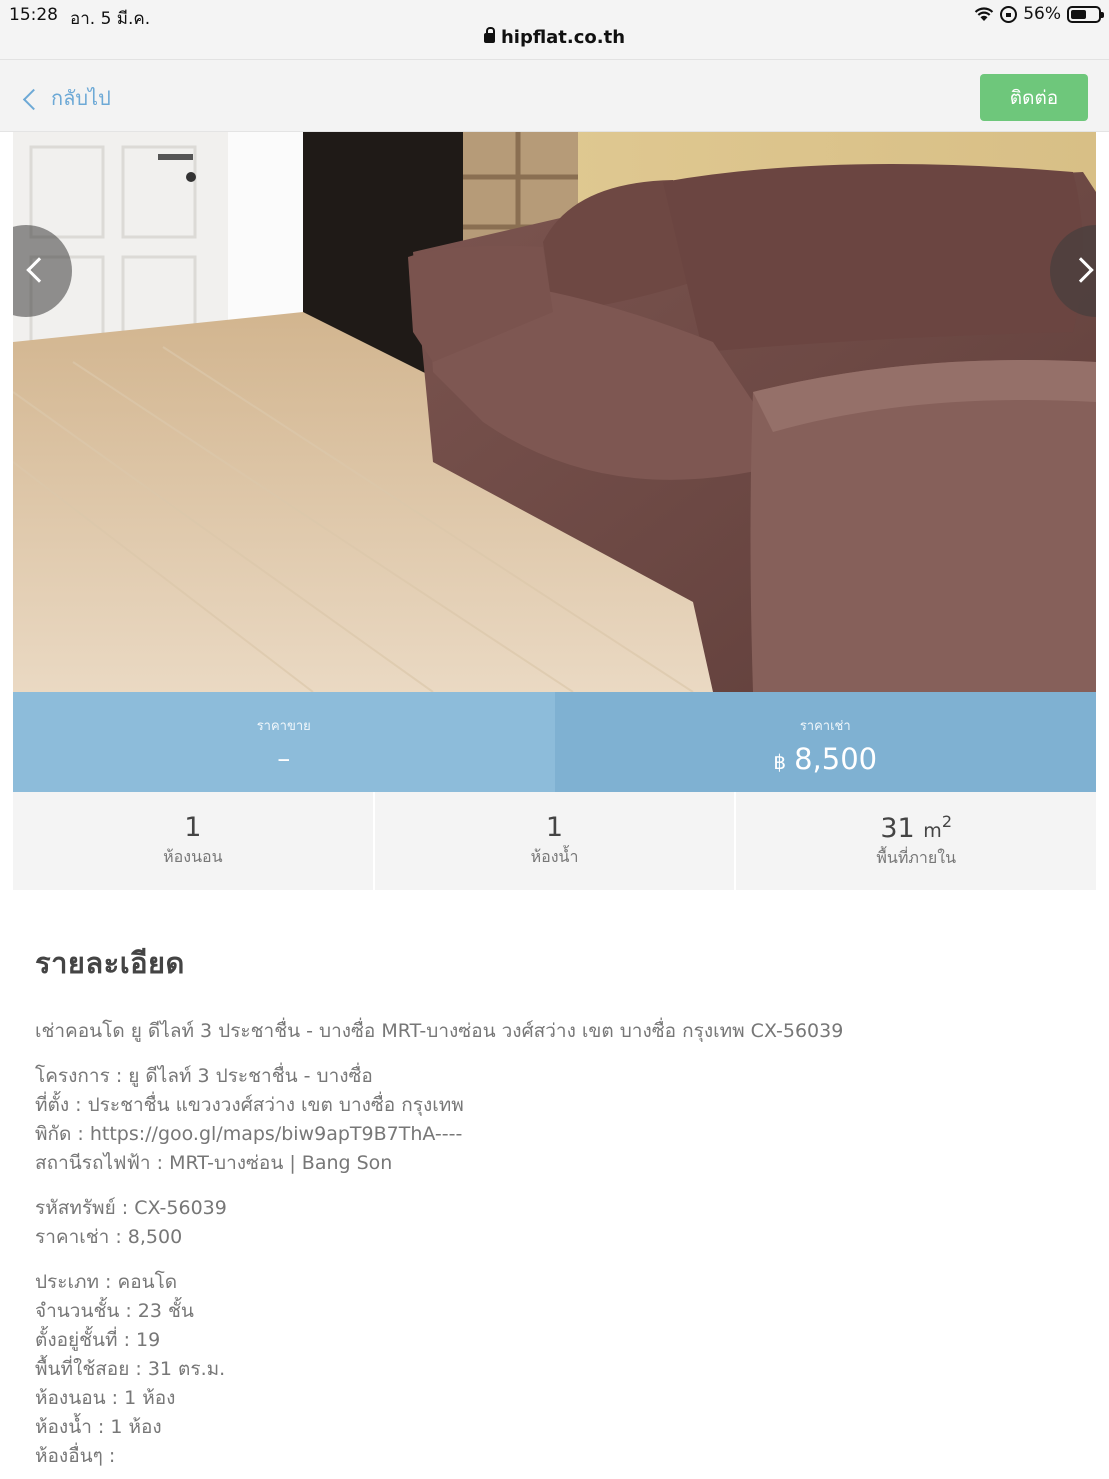  I want to click on battery-fill, so click(1078, 14).